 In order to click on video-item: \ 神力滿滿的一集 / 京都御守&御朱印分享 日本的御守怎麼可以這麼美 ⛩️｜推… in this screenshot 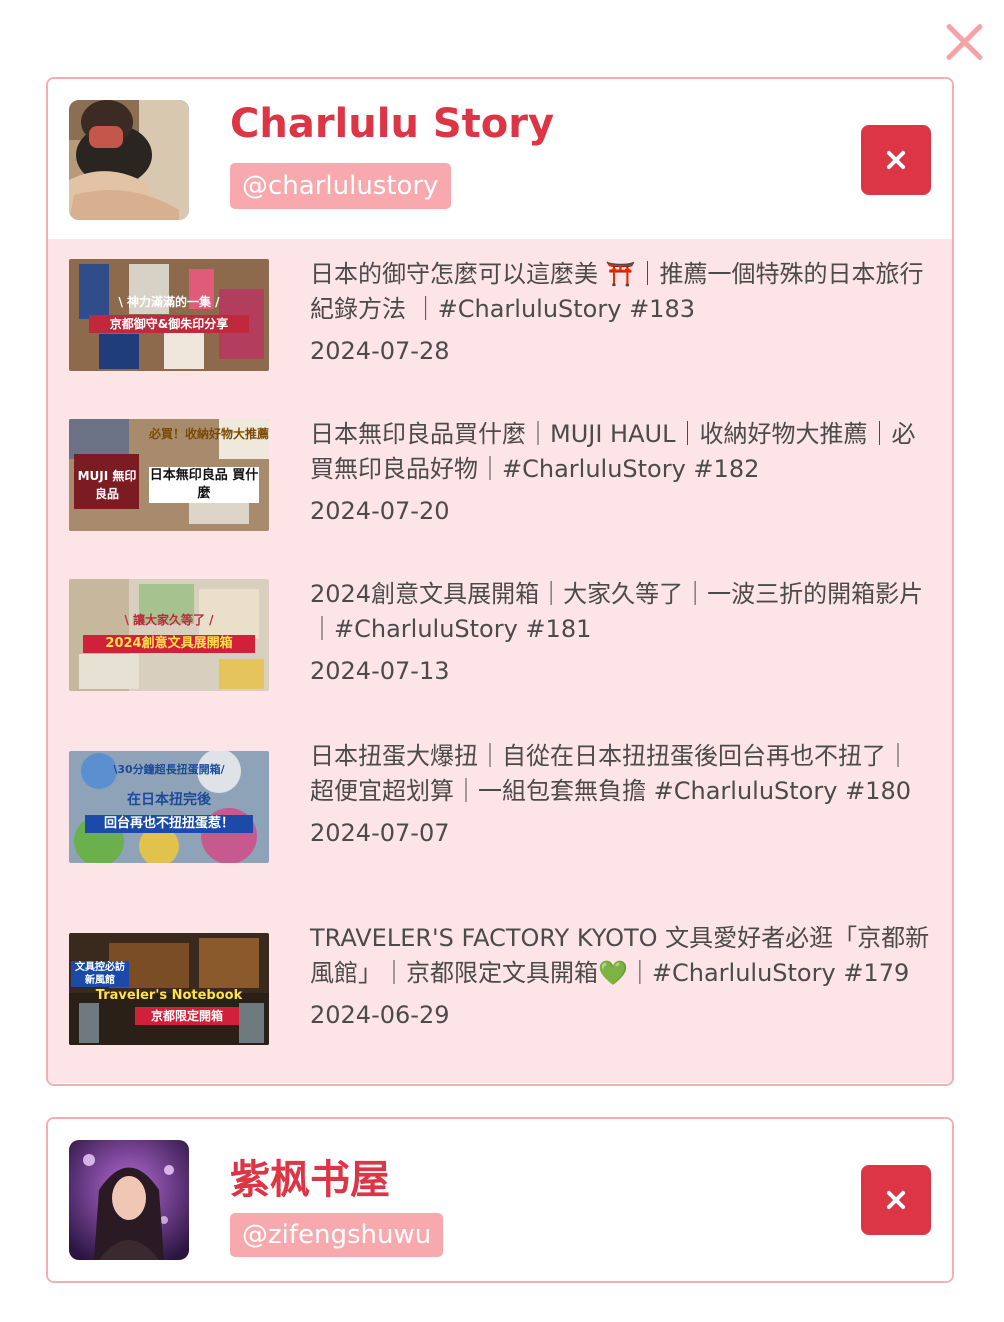, I will do `click(500, 339)`.